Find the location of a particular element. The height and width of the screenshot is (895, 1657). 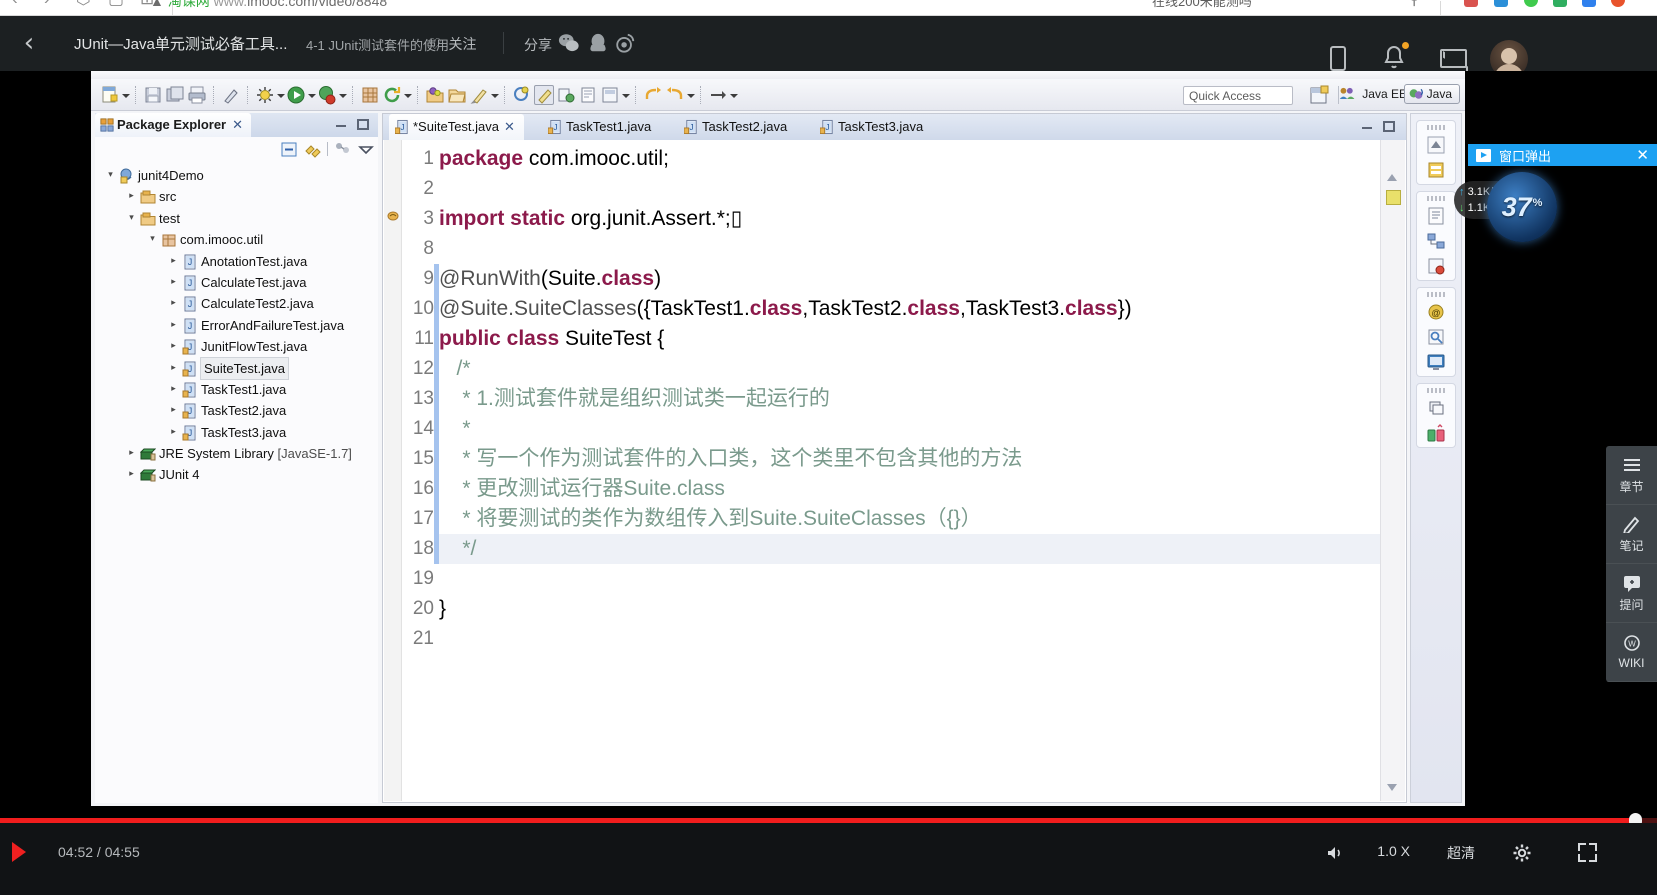

editor-annotation-gutter is located at coordinates (393, 470).